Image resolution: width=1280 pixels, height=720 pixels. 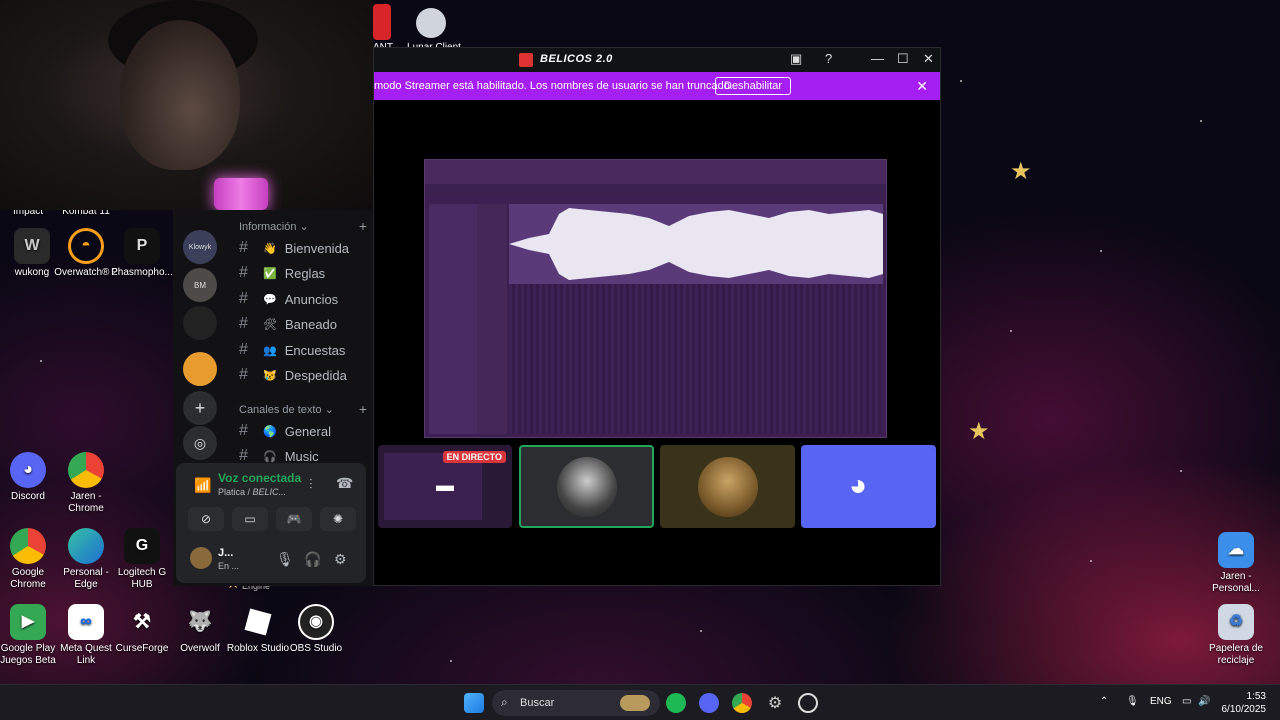 What do you see at coordinates (259, 478) in the screenshot?
I see `voice-status: Voz conectada` at bounding box center [259, 478].